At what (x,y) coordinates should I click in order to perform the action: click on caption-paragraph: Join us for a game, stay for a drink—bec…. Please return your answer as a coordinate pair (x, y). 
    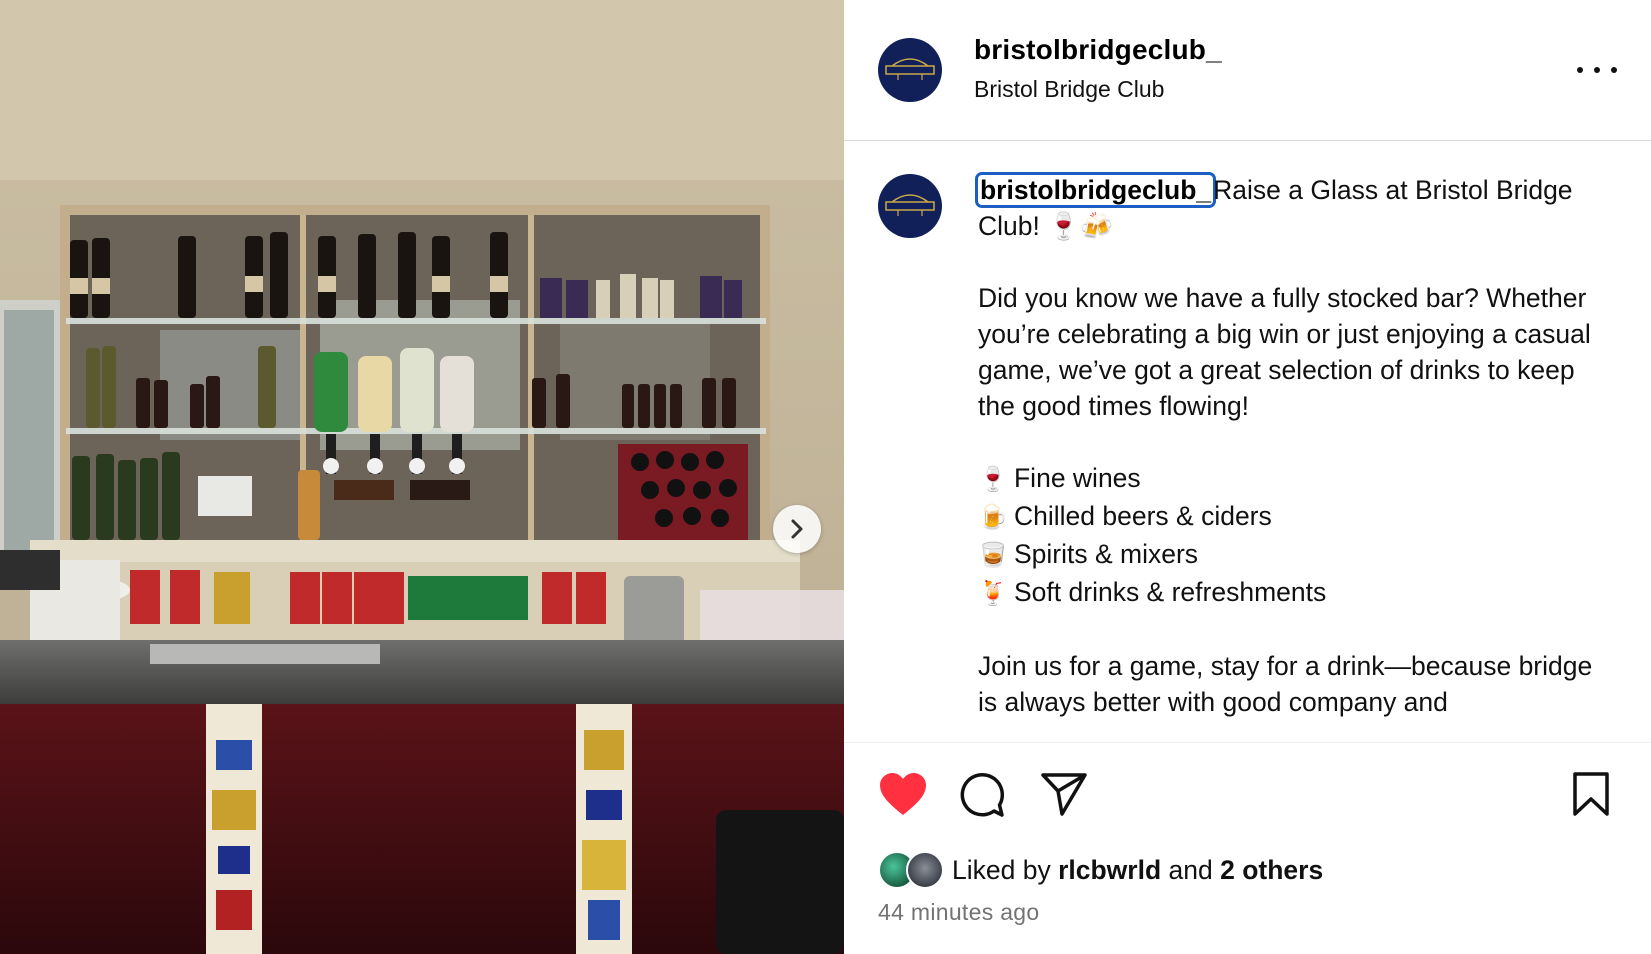
    Looking at the image, I should click on (1285, 684).